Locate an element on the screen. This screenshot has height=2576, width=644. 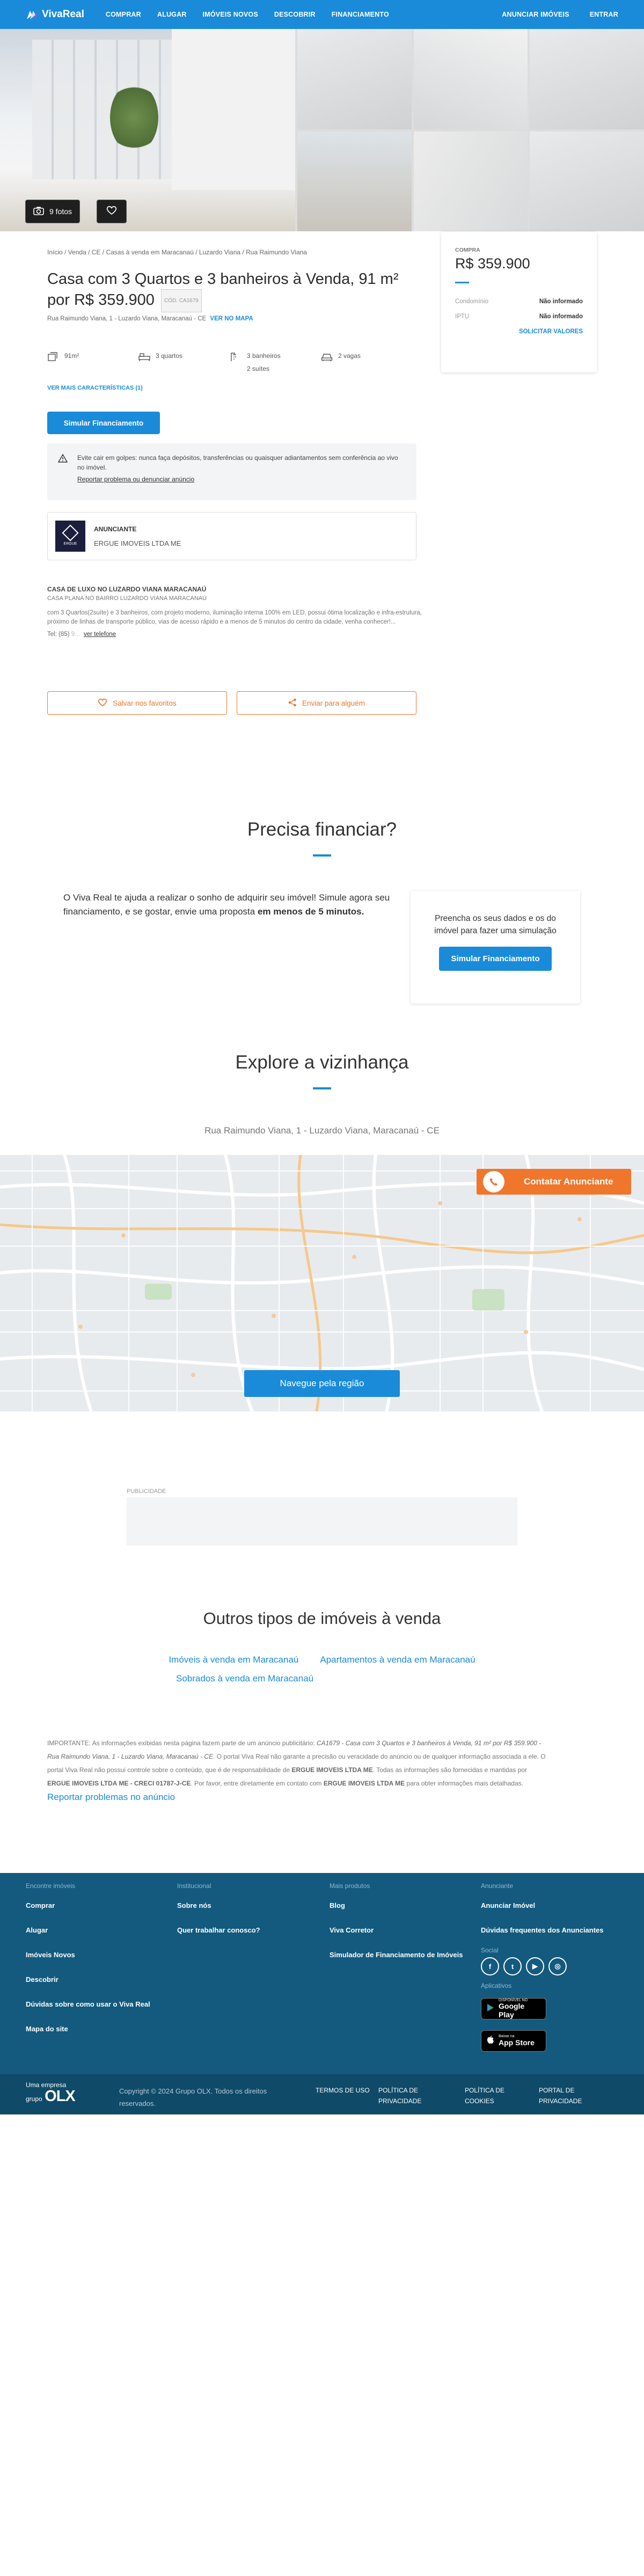
breadcrumb-item: Luzardo Viana is located at coordinates (219, 252).